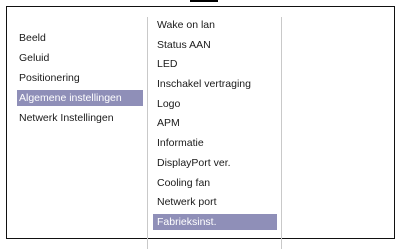 The height and width of the screenshot is (249, 405). What do you see at coordinates (184, 182) in the screenshot?
I see `submenu-item-label: Cooling fan` at bounding box center [184, 182].